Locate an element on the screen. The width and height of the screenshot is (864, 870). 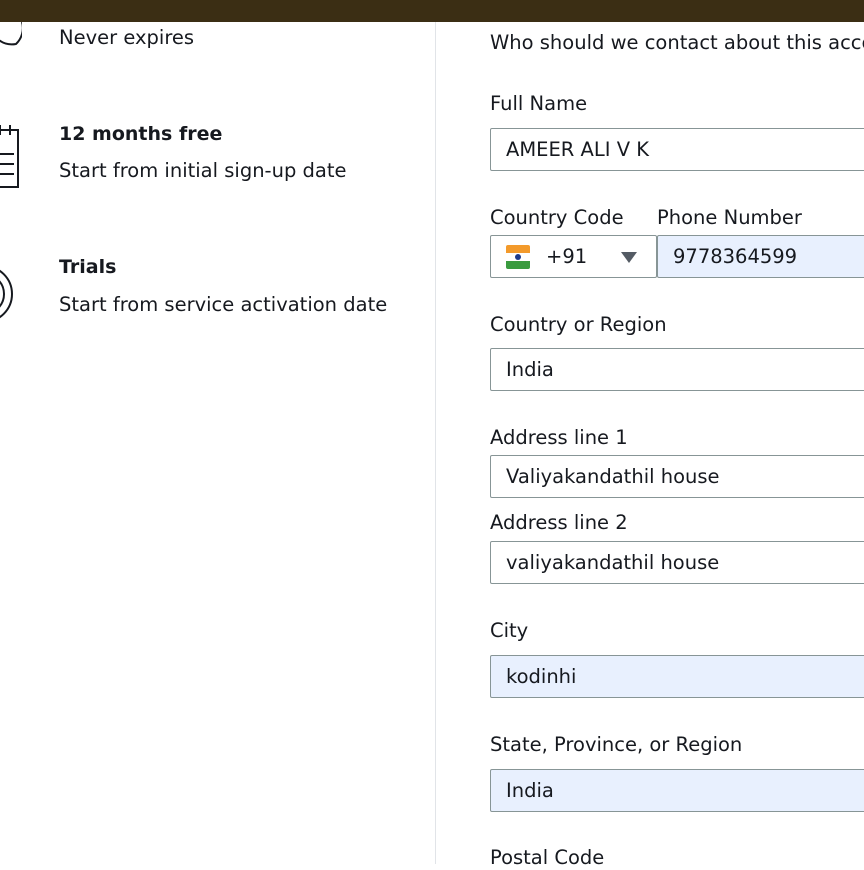
state-label: State, Province, or Region is located at coordinates (616, 744).